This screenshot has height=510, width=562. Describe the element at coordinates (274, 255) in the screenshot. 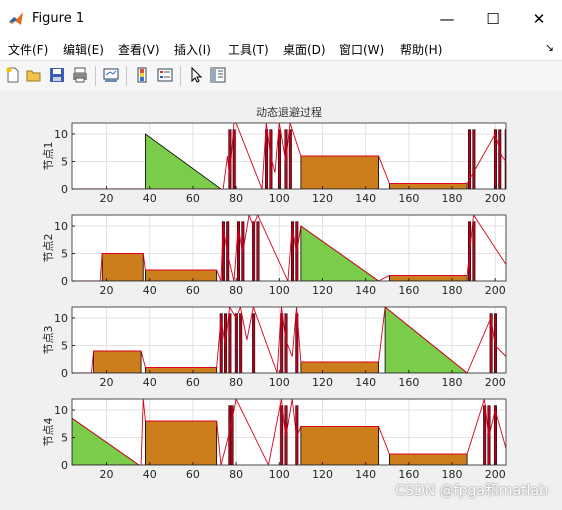

I see `subplot-2: 20 40 60 80 100 120 140 160 180 200 0 5 10节点2` at that location.